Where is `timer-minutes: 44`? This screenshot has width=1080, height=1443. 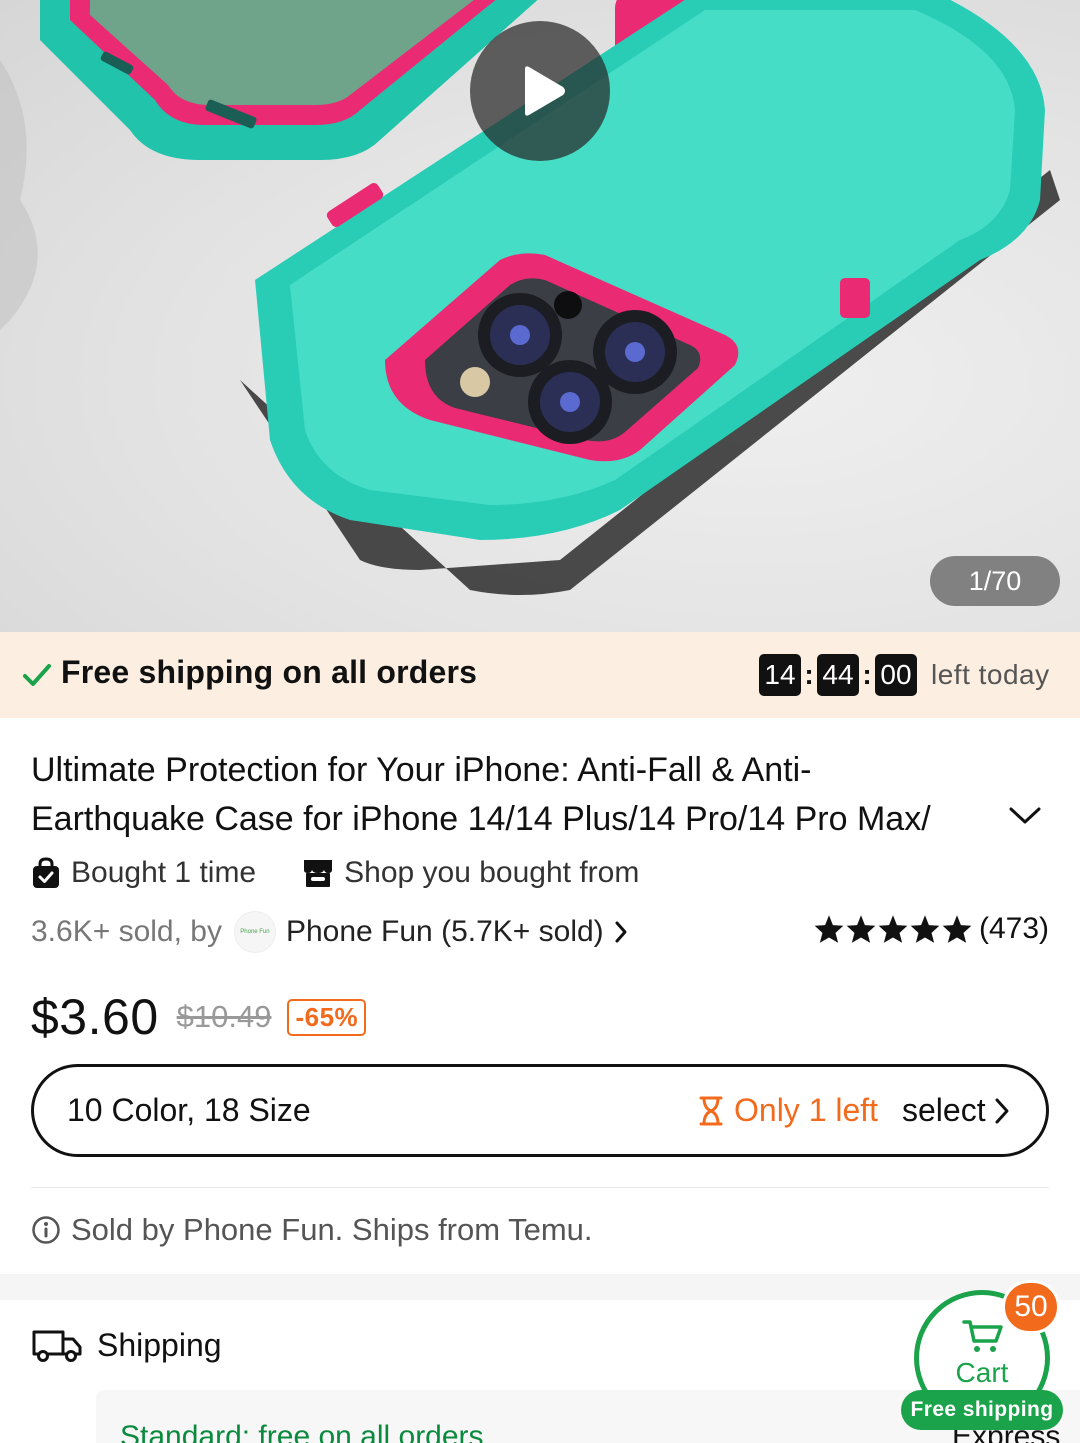 timer-minutes: 44 is located at coordinates (838, 675).